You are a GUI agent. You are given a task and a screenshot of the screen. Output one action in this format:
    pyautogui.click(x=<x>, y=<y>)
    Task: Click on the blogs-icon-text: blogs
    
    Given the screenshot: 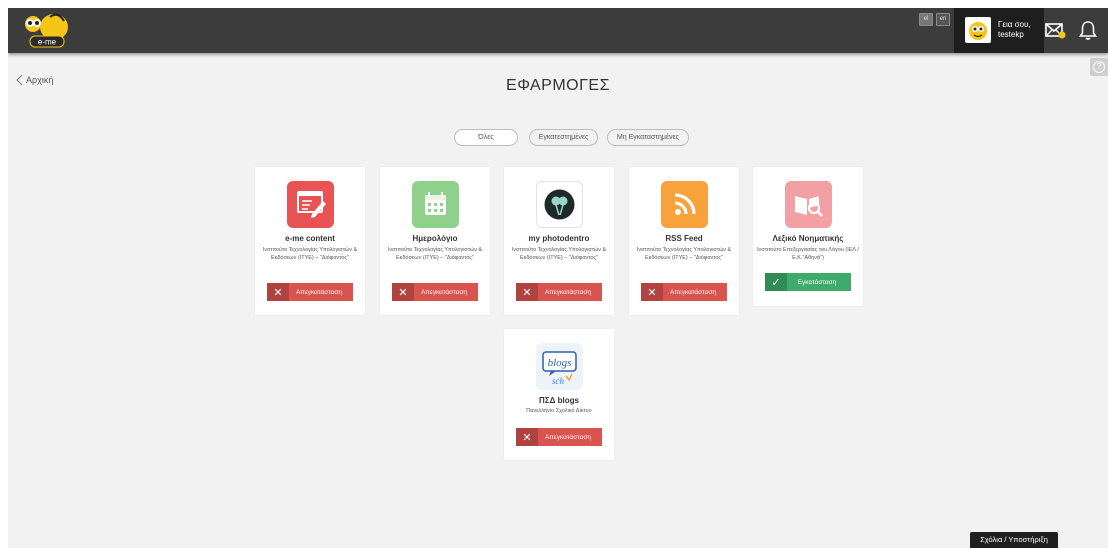 What is the action you would take?
    pyautogui.click(x=560, y=363)
    